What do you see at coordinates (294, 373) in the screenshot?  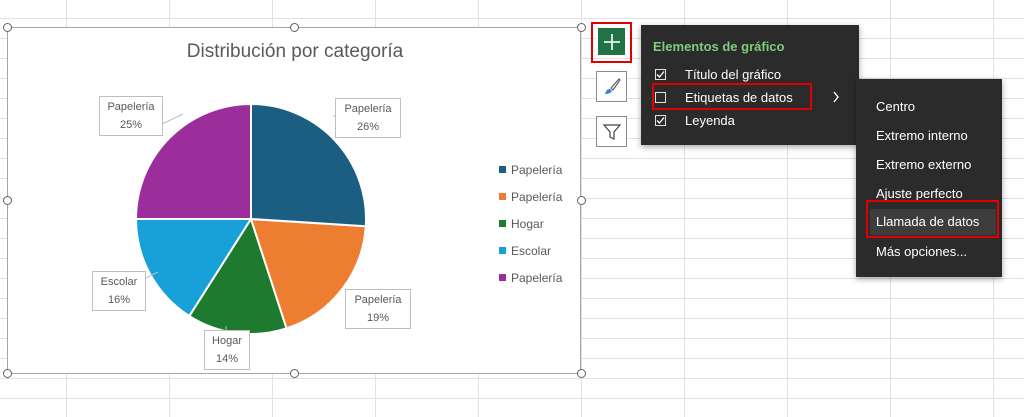 I see `resize-handle-bottom-middle` at bounding box center [294, 373].